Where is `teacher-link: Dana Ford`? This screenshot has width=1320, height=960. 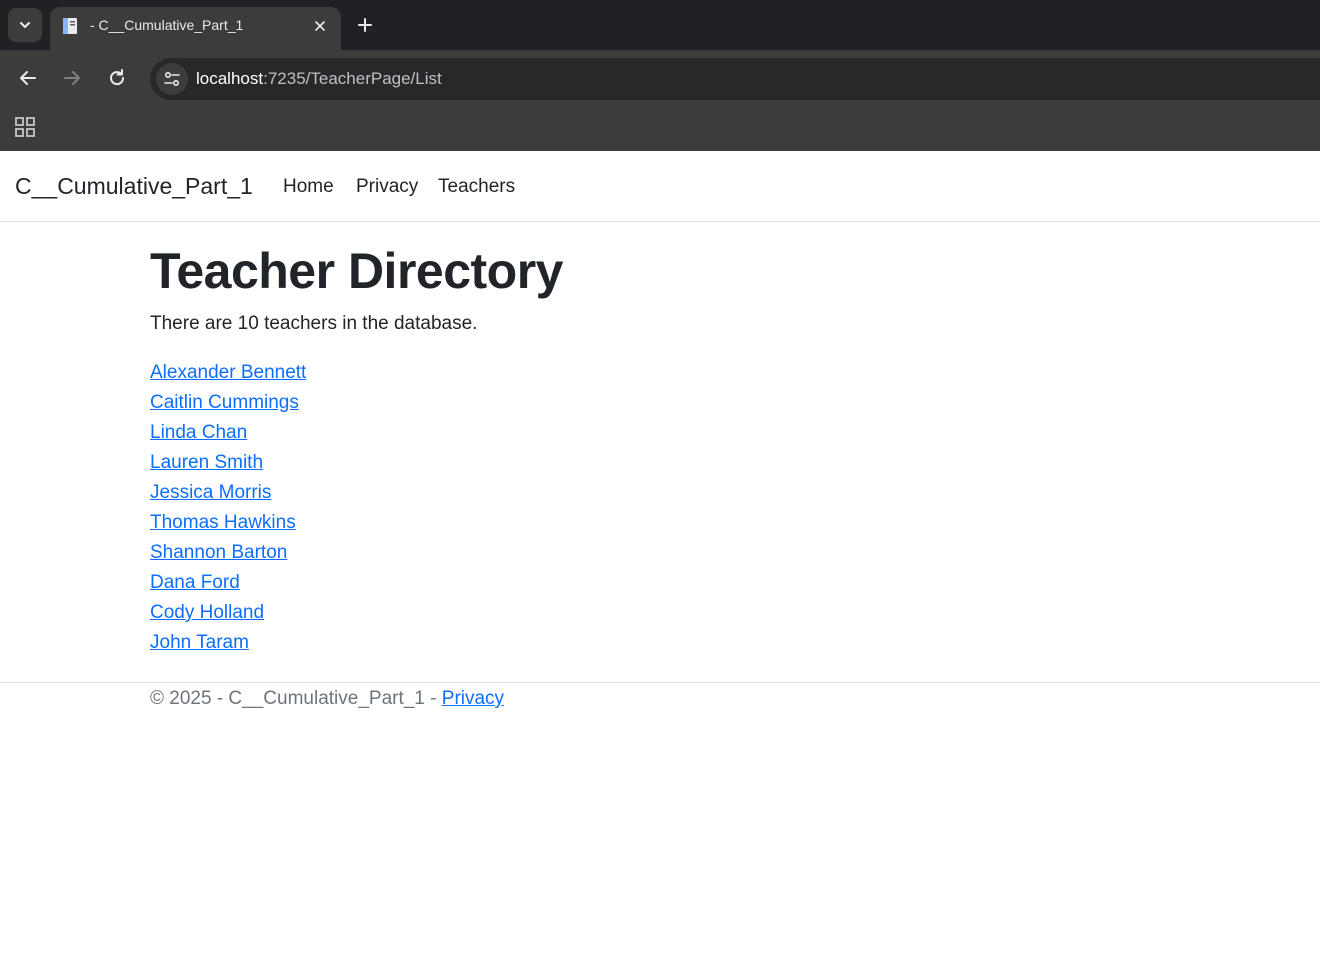
teacher-link: Dana Ford is located at coordinates (195, 582).